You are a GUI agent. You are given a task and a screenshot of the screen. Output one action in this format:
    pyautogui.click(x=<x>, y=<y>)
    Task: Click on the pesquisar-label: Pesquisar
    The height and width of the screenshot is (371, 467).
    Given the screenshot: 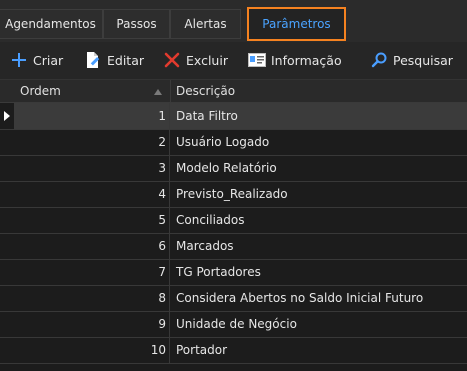 What is the action you would take?
    pyautogui.click(x=423, y=60)
    